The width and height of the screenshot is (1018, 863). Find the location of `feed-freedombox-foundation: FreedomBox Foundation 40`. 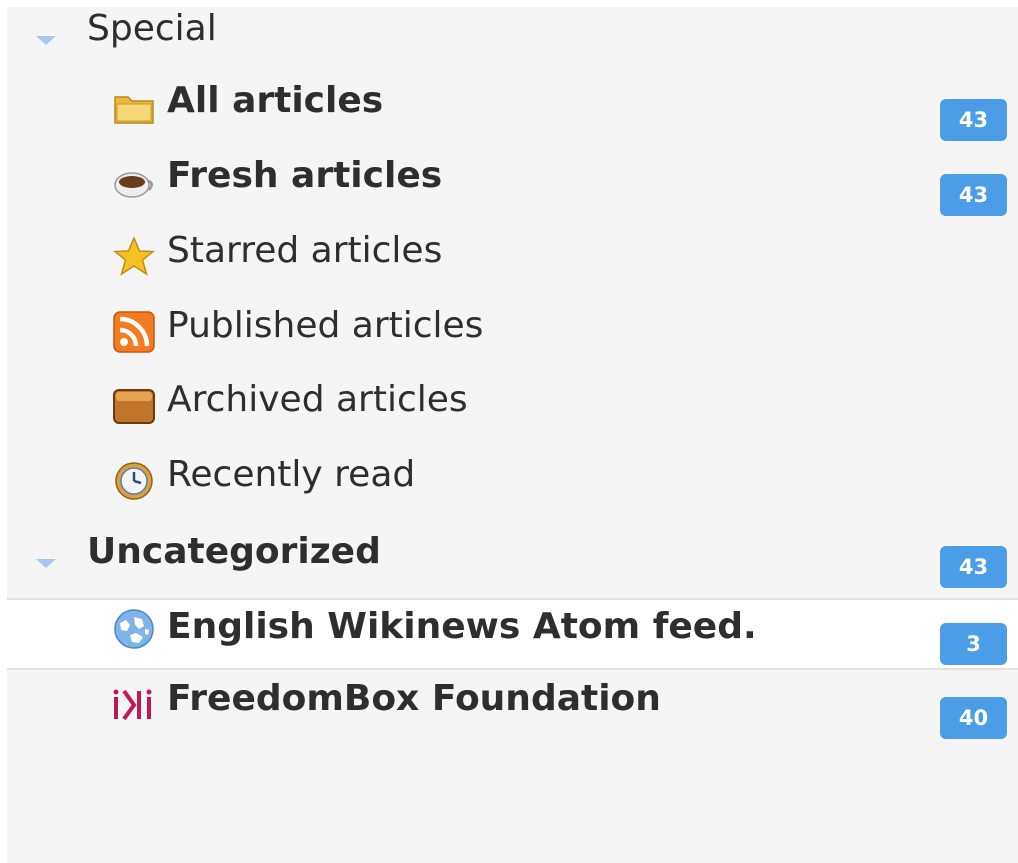

feed-freedombox-foundation: FreedomBox Foundation 40 is located at coordinates (512, 715).